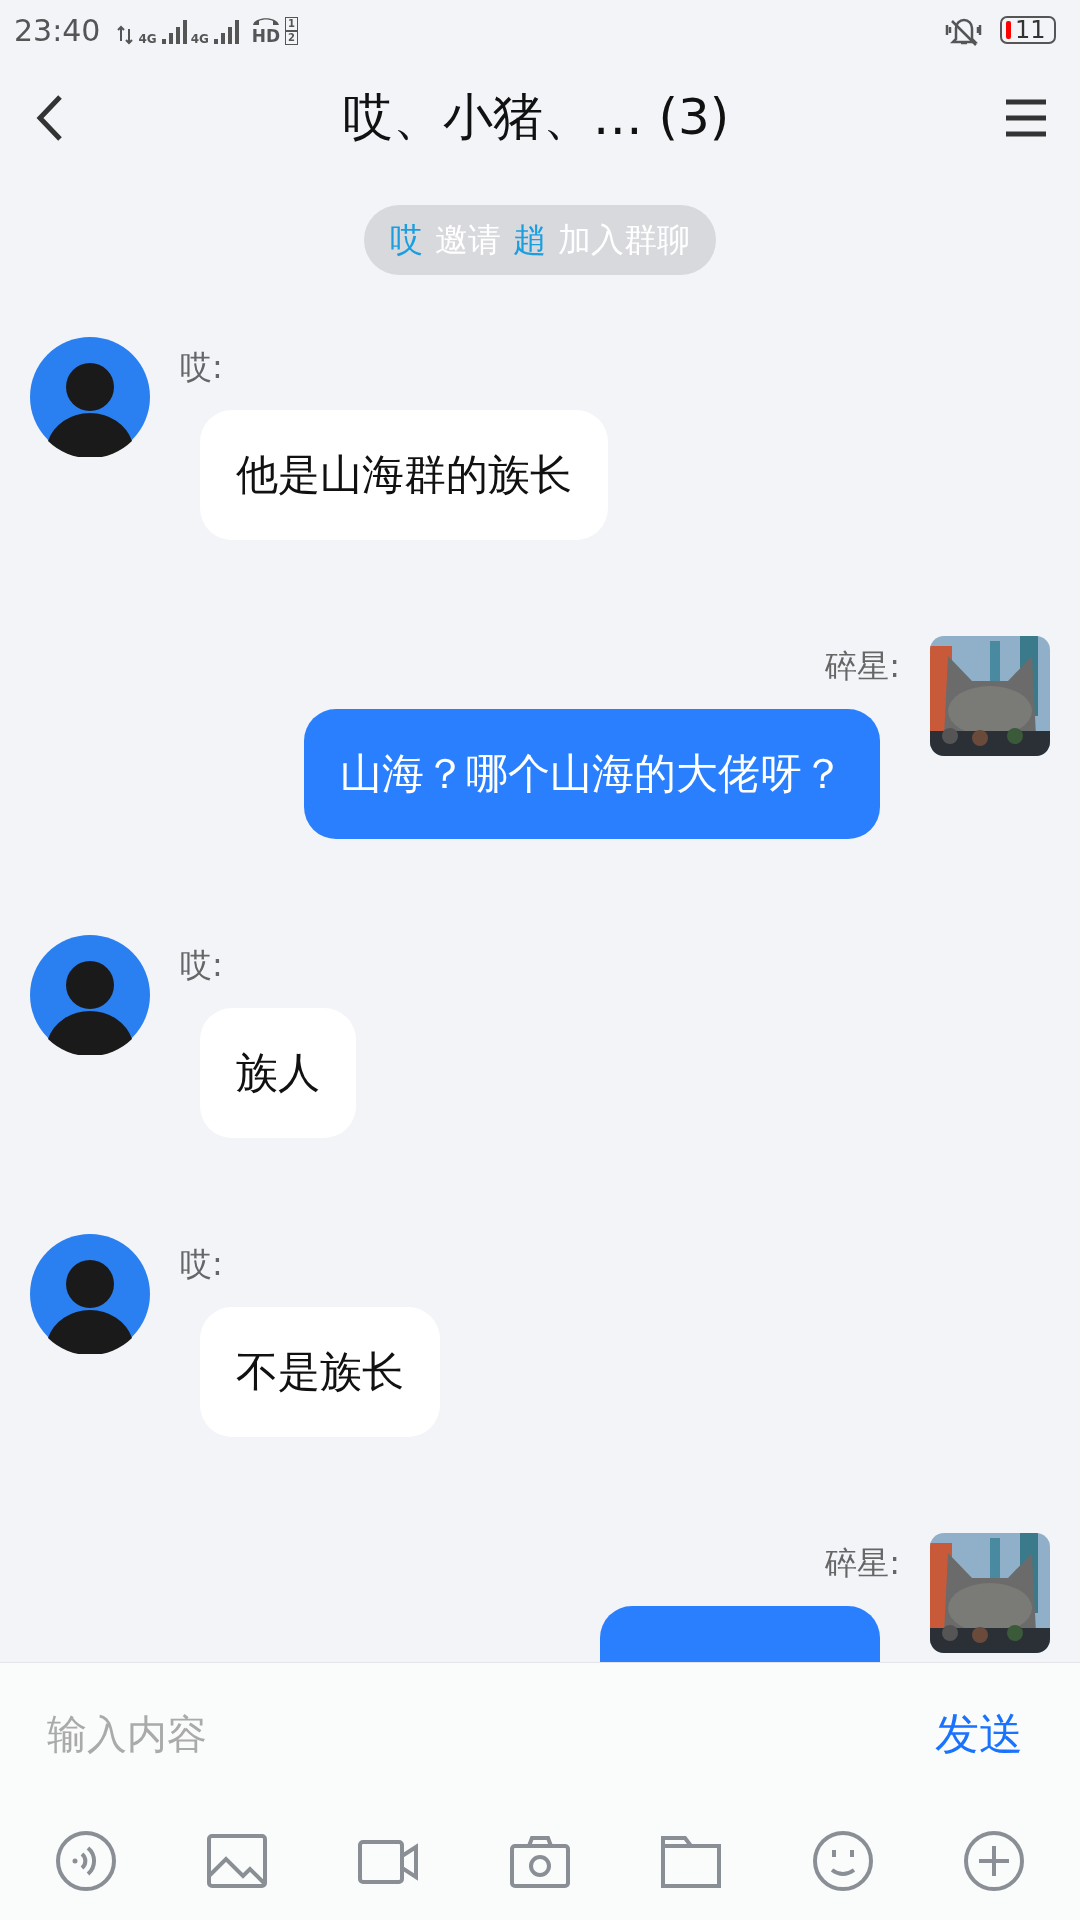  Describe the element at coordinates (291, 24) in the screenshot. I see `sim-label: 1` at that location.